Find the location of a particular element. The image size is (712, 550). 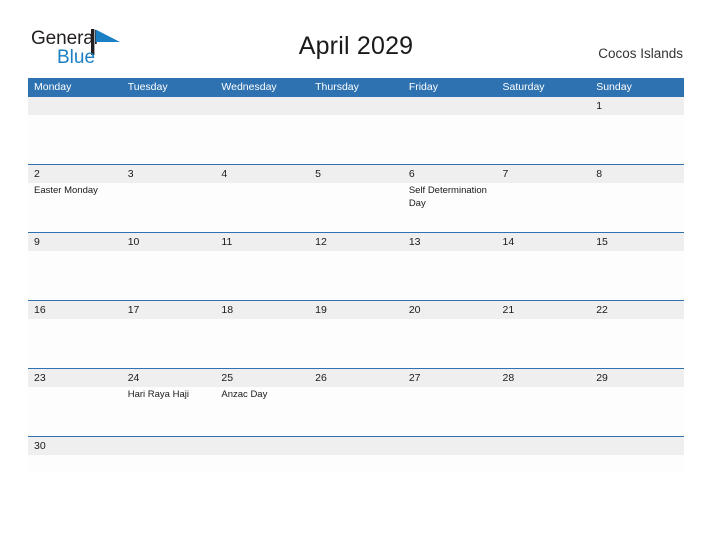

day-number: 10 is located at coordinates (169, 242).